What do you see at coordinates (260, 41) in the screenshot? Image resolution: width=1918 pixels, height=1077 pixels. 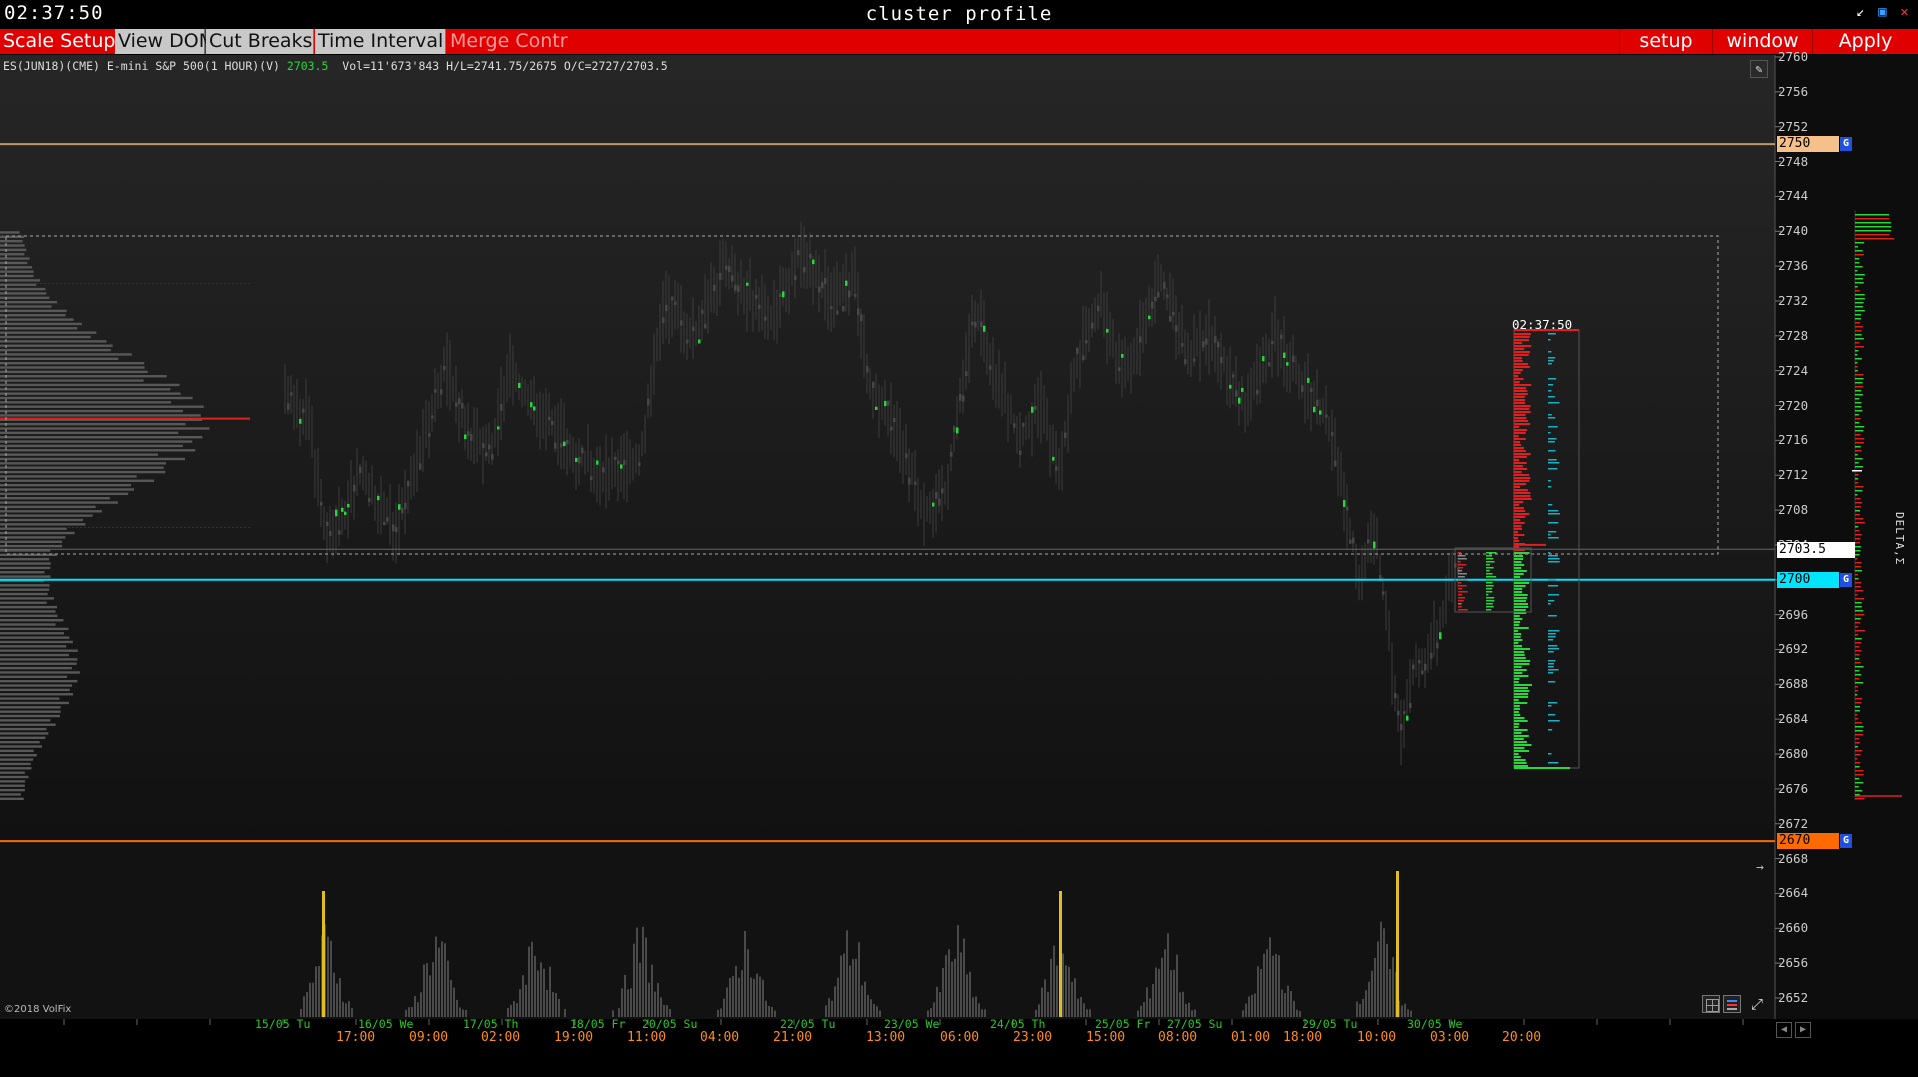 I see `cut-breaks-button: Cut Breaks` at bounding box center [260, 41].